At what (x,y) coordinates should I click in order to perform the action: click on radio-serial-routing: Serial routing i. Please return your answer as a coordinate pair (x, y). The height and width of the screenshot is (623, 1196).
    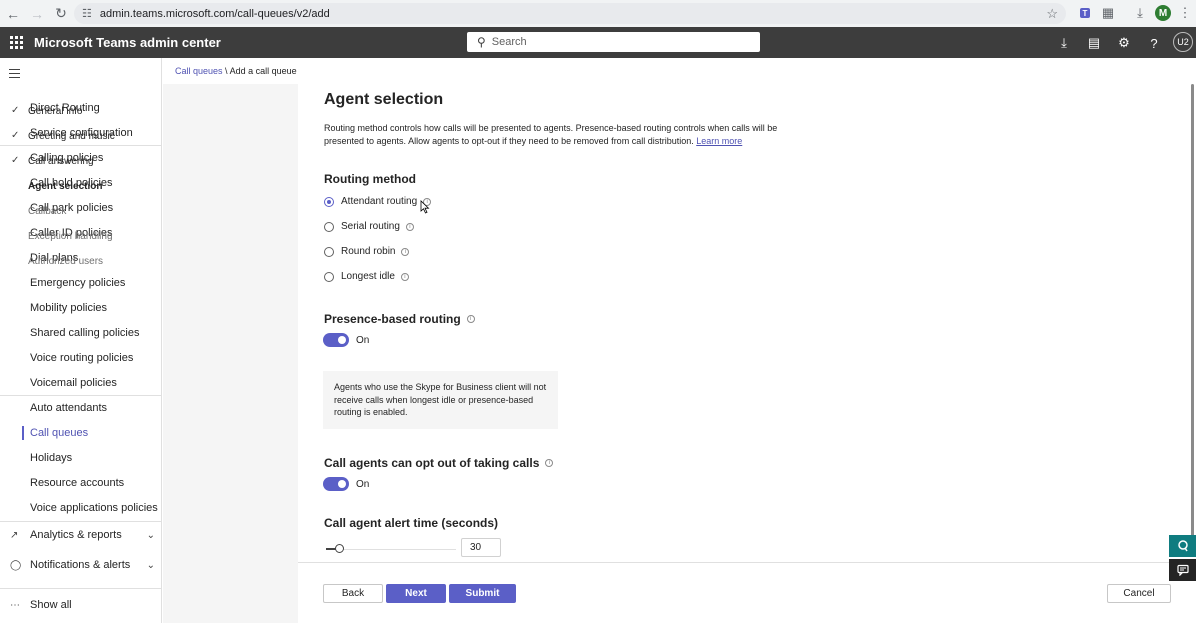
    Looking at the image, I should click on (369, 226).